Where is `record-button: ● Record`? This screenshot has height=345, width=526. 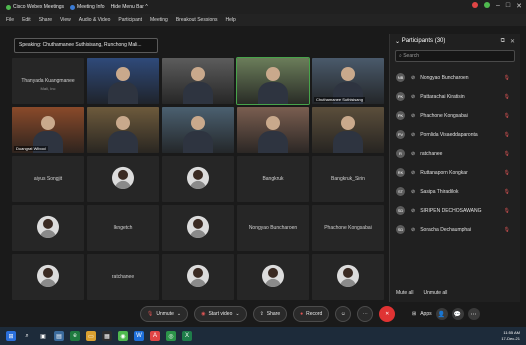 record-button: ● Record is located at coordinates (311, 314).